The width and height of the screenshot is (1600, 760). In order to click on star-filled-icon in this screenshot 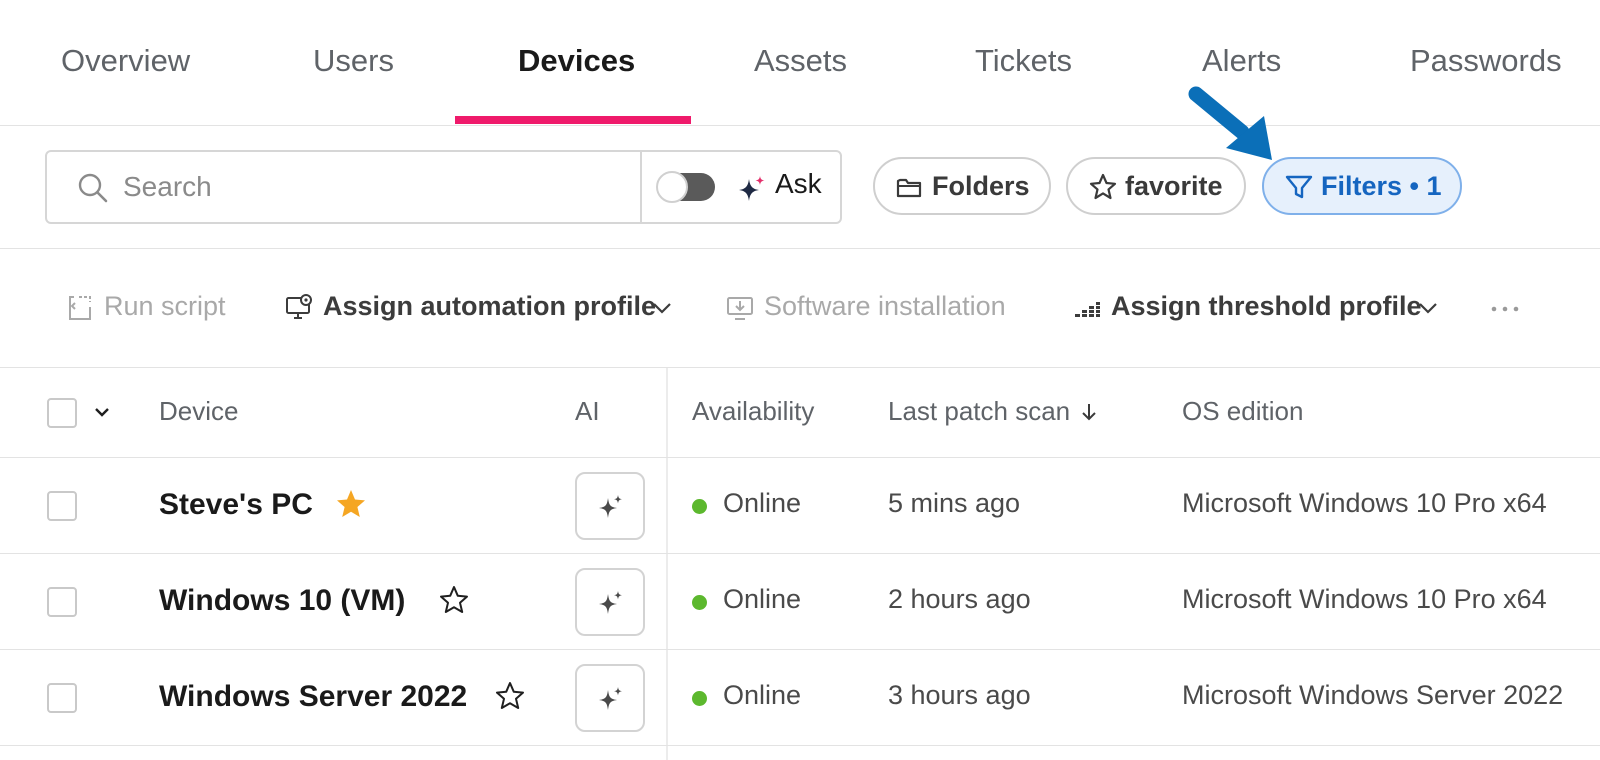, I will do `click(351, 504)`.